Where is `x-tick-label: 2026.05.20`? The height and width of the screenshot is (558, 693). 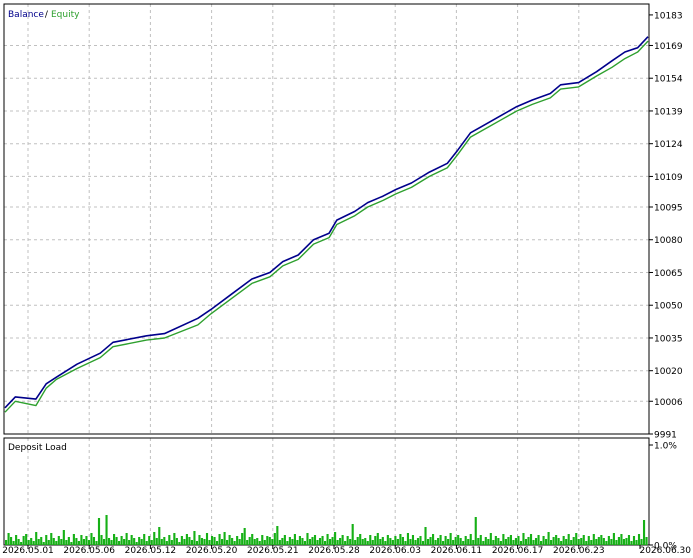
x-tick-label: 2026.05.20 is located at coordinates (212, 551).